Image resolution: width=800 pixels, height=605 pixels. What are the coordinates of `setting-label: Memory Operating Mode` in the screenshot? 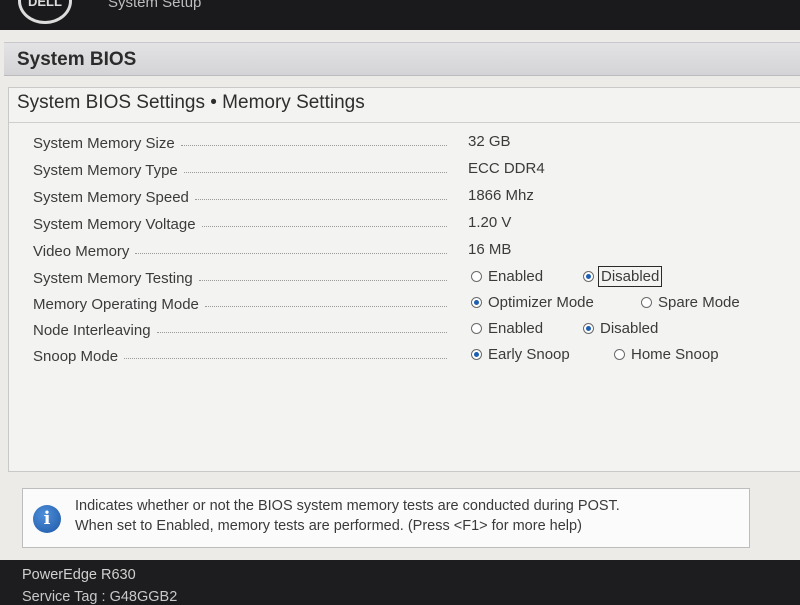 It's located at (116, 304).